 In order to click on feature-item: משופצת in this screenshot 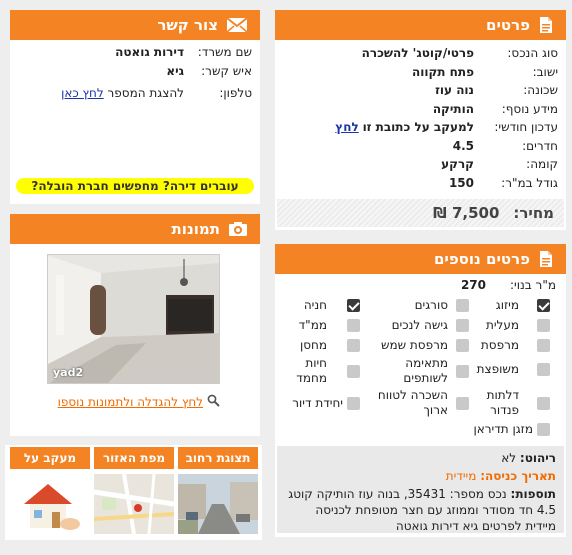, I will do `click(513, 369)`.